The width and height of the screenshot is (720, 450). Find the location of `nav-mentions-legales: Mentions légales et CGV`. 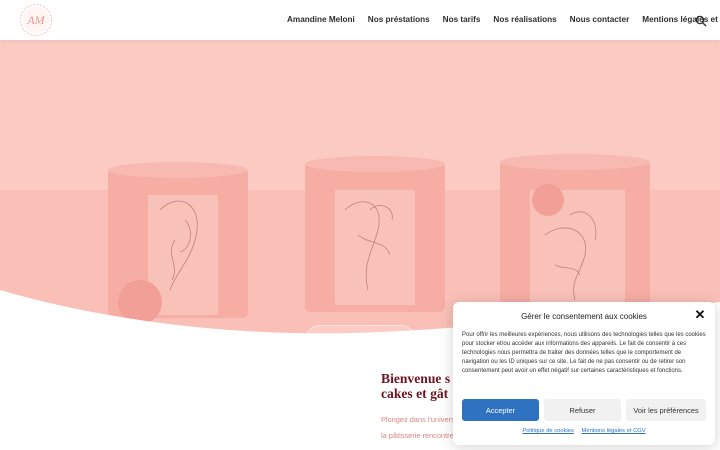

nav-mentions-legales: Mentions légales et CGV is located at coordinates (681, 19).